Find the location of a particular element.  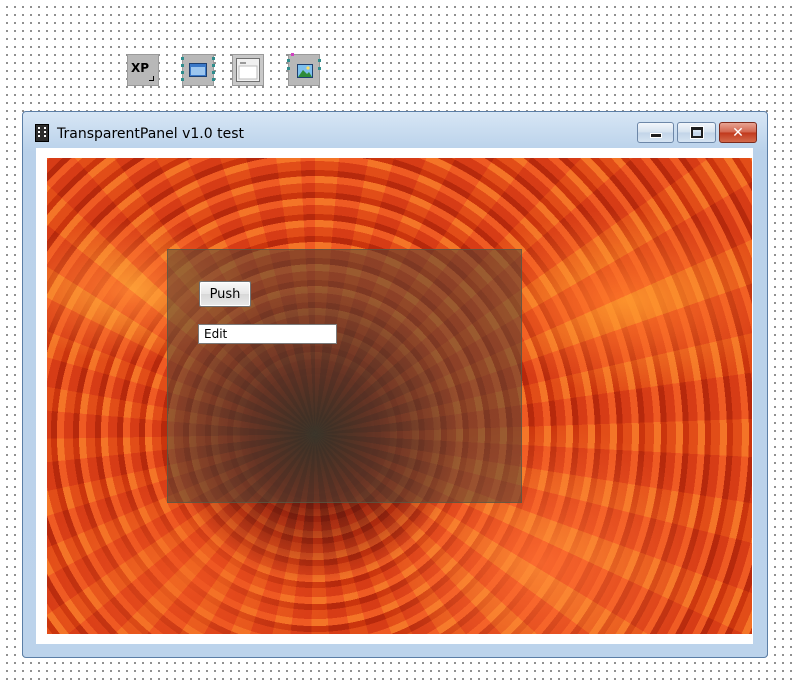

maximize-button is located at coordinates (696, 132).